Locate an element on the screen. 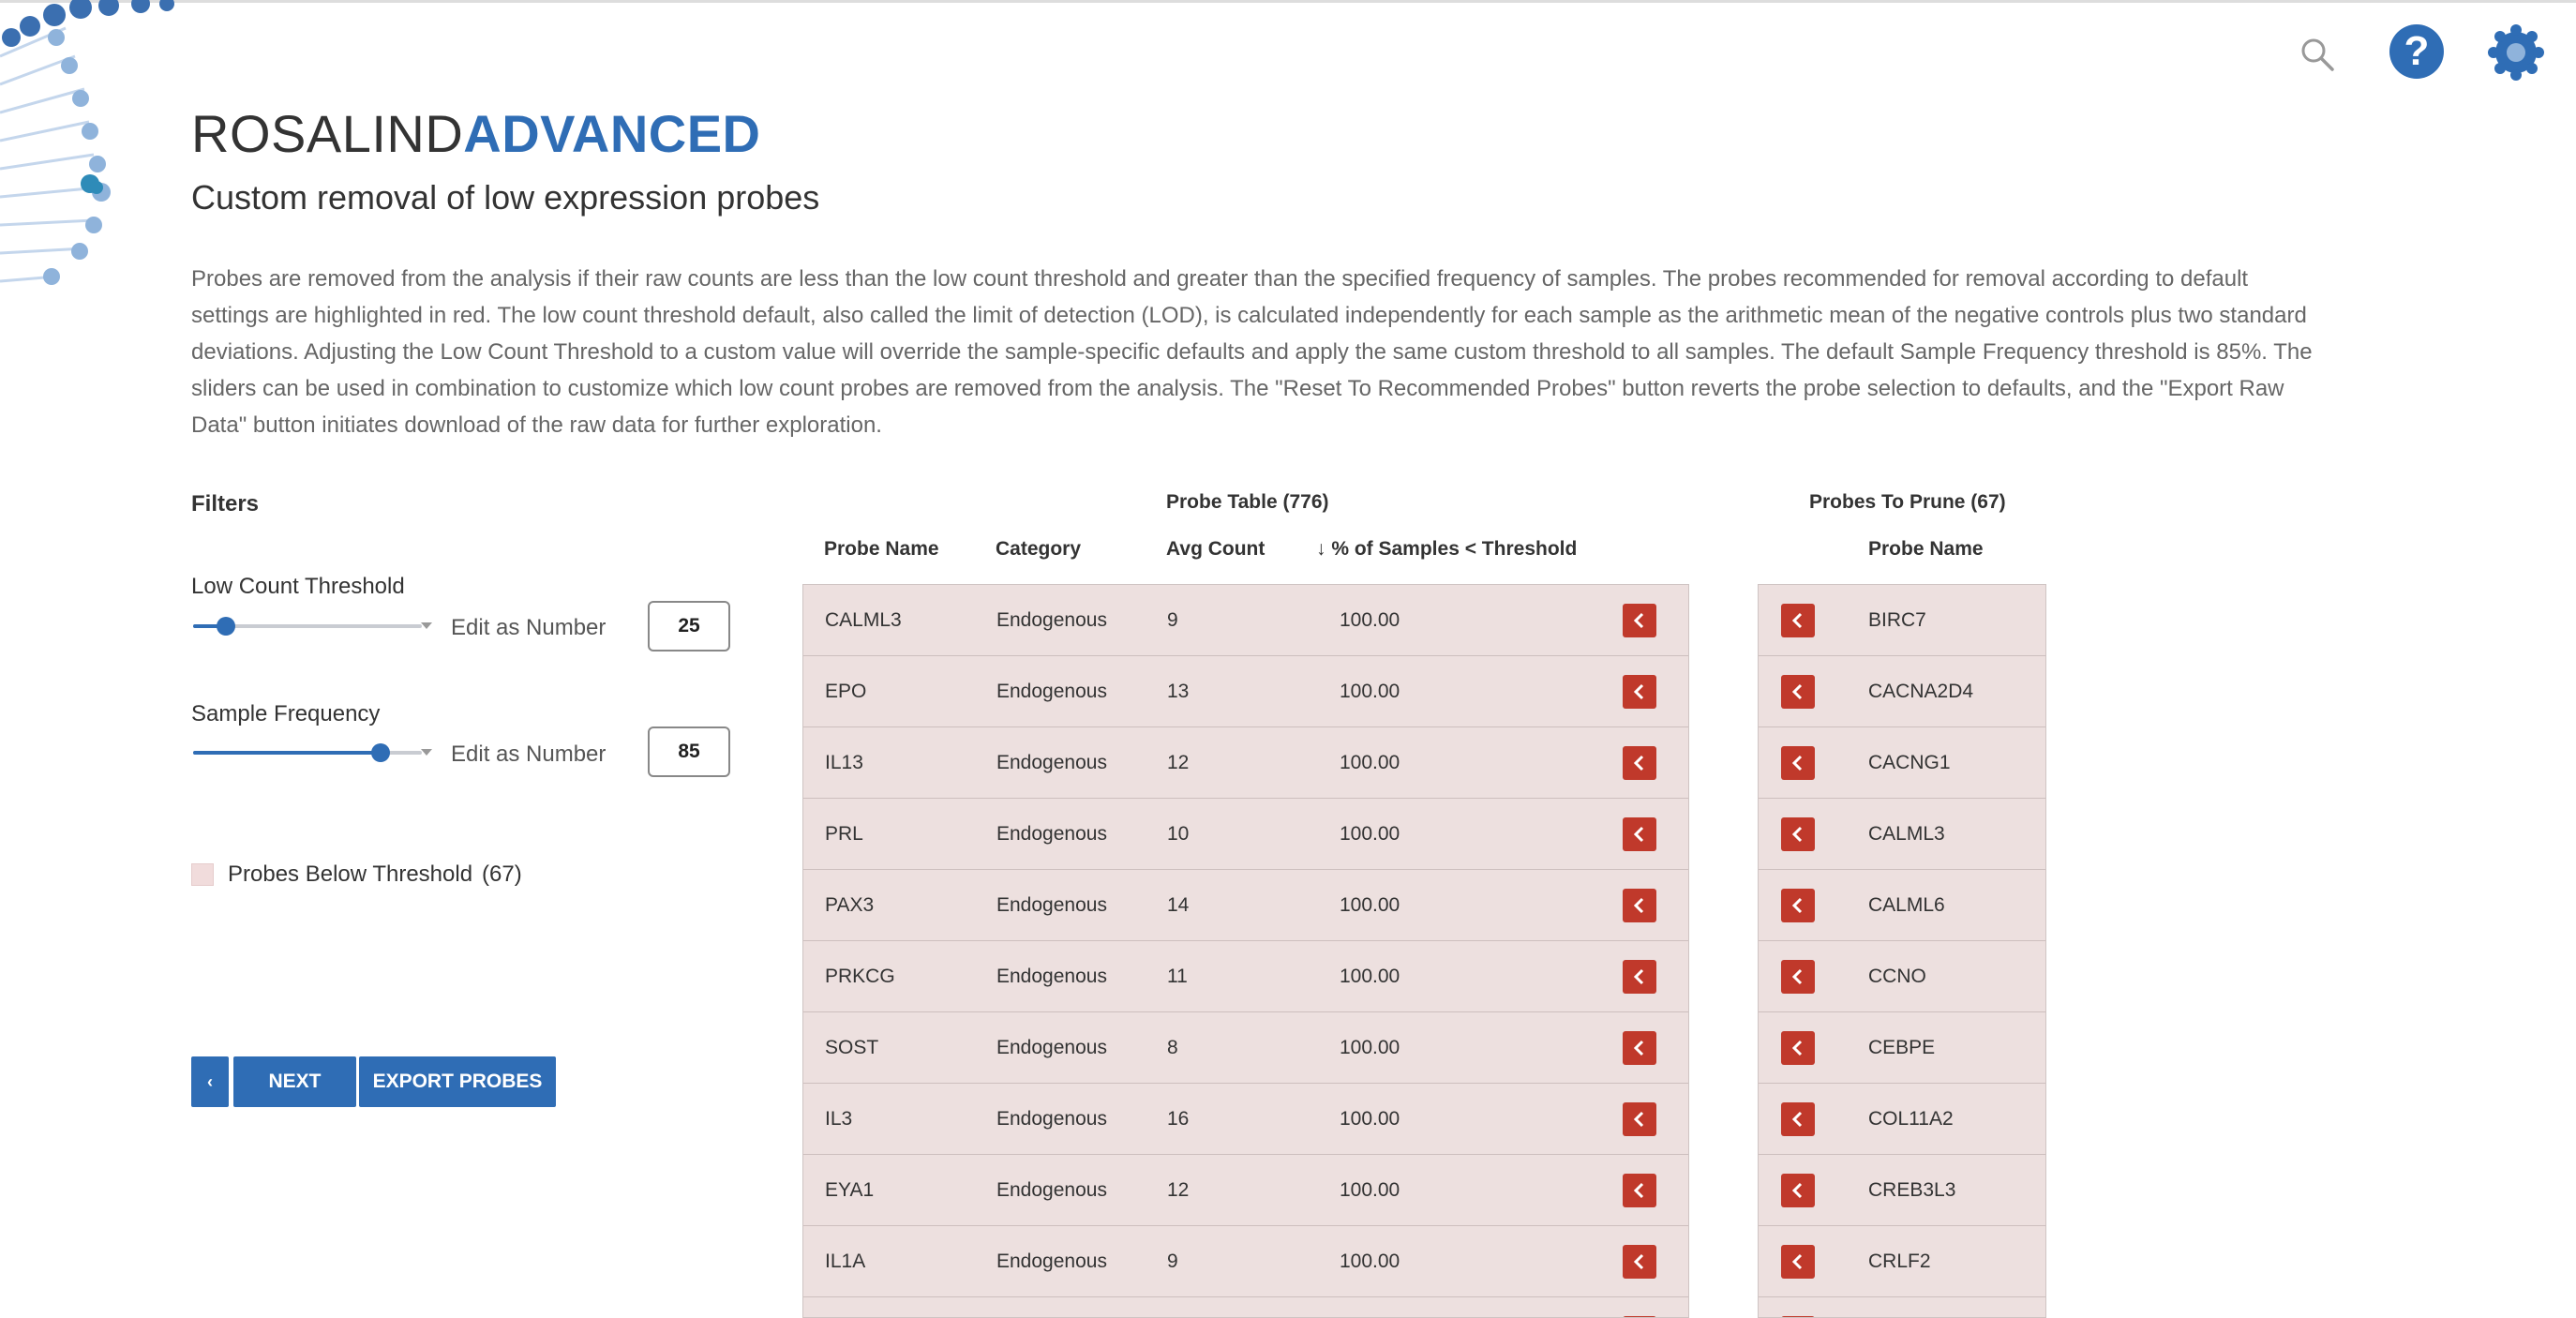 This screenshot has width=2576, height=1318. legend-text: Probes Below Threshold is located at coordinates (351, 874).